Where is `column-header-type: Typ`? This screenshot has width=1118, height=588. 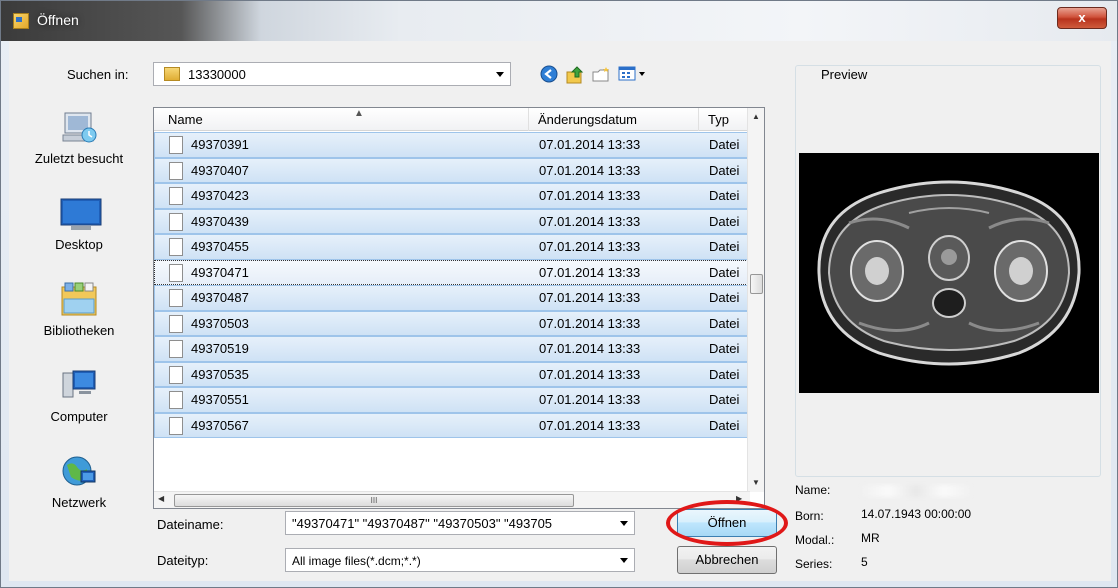
column-header-type: Typ is located at coordinates (718, 119).